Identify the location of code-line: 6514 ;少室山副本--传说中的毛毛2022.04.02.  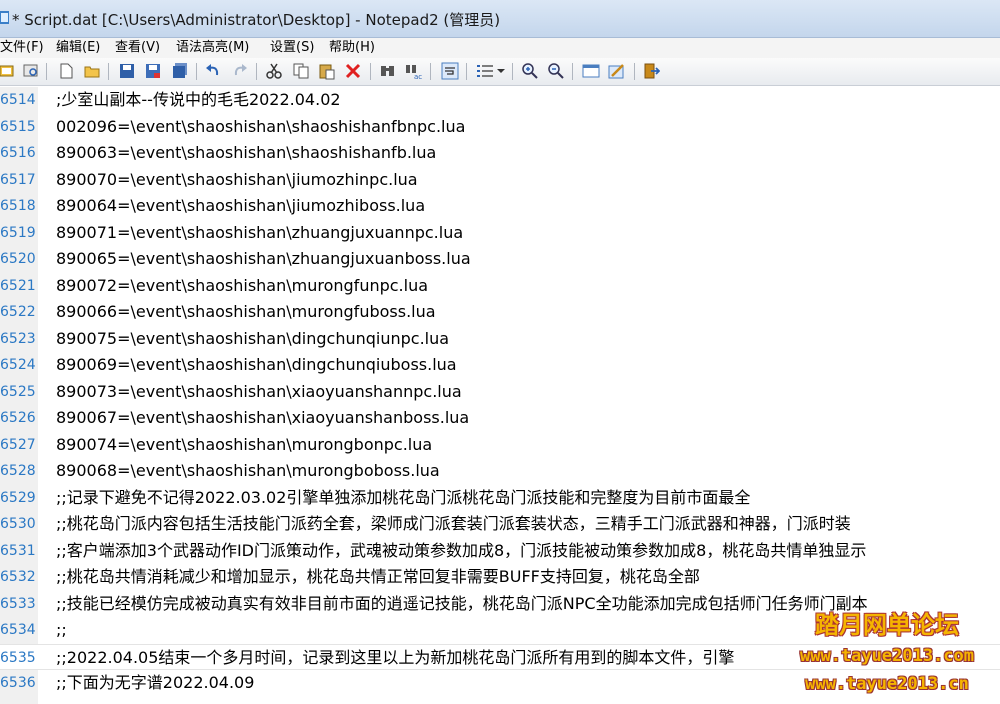
(500, 100).